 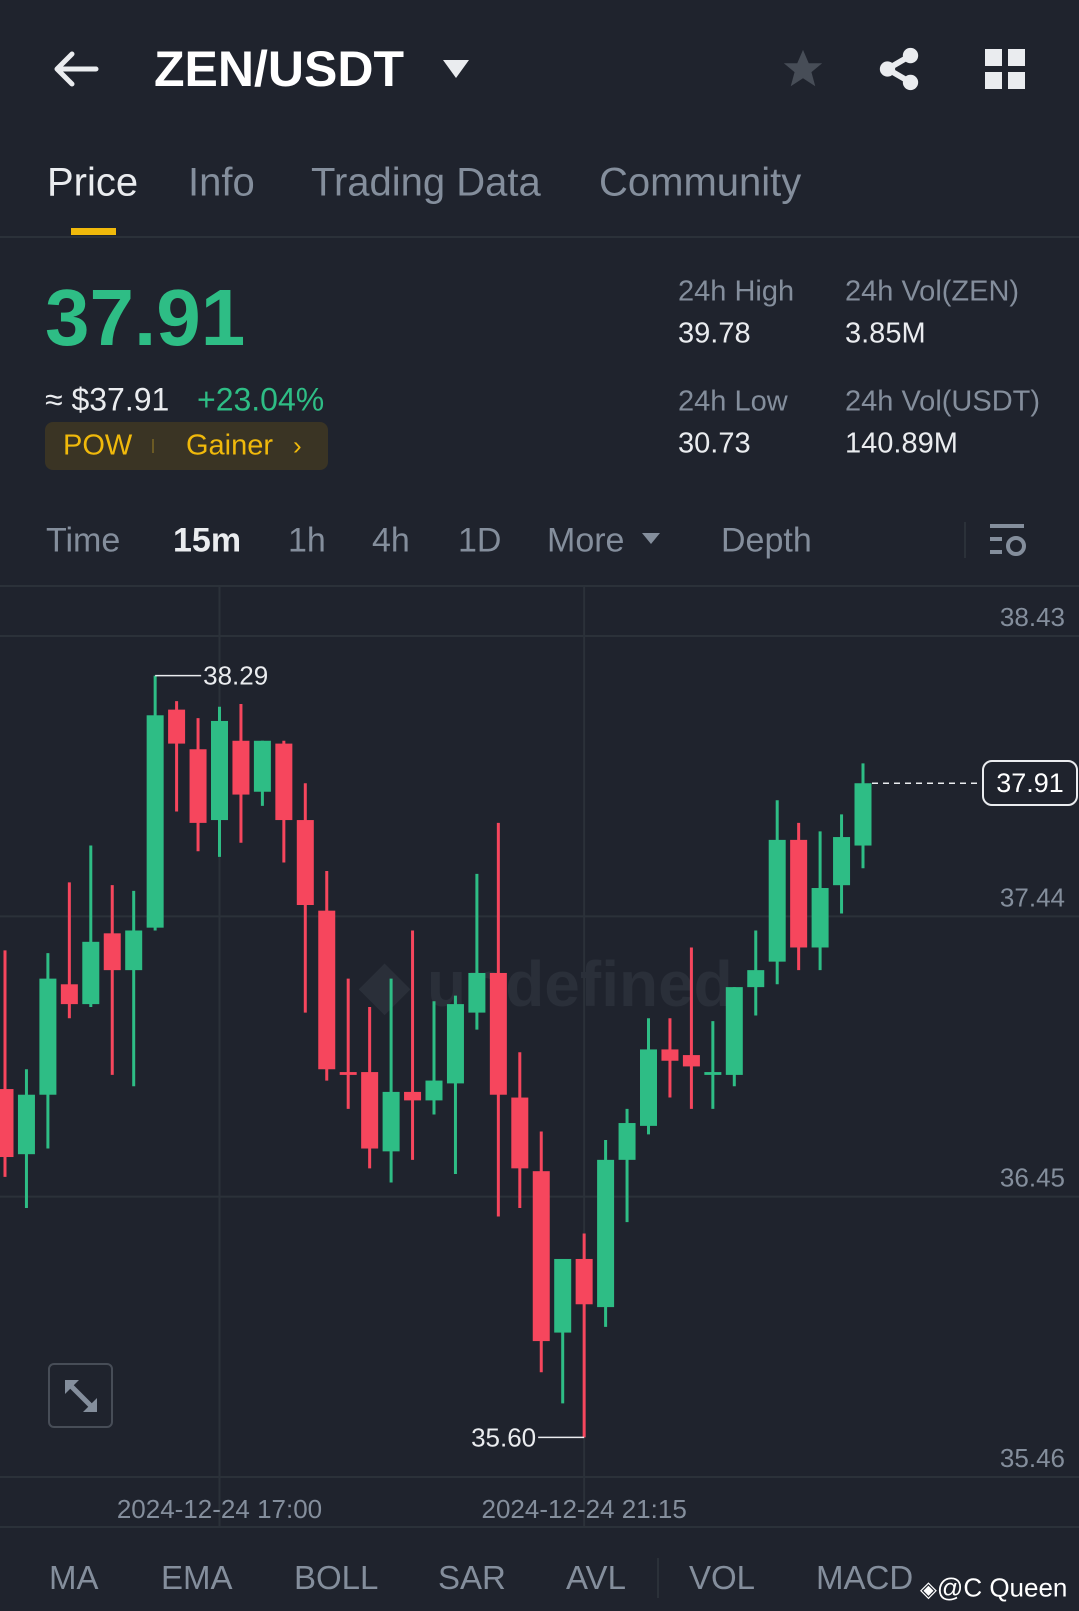 What do you see at coordinates (74, 1578) in the screenshot?
I see `indicator-ma: MA` at bounding box center [74, 1578].